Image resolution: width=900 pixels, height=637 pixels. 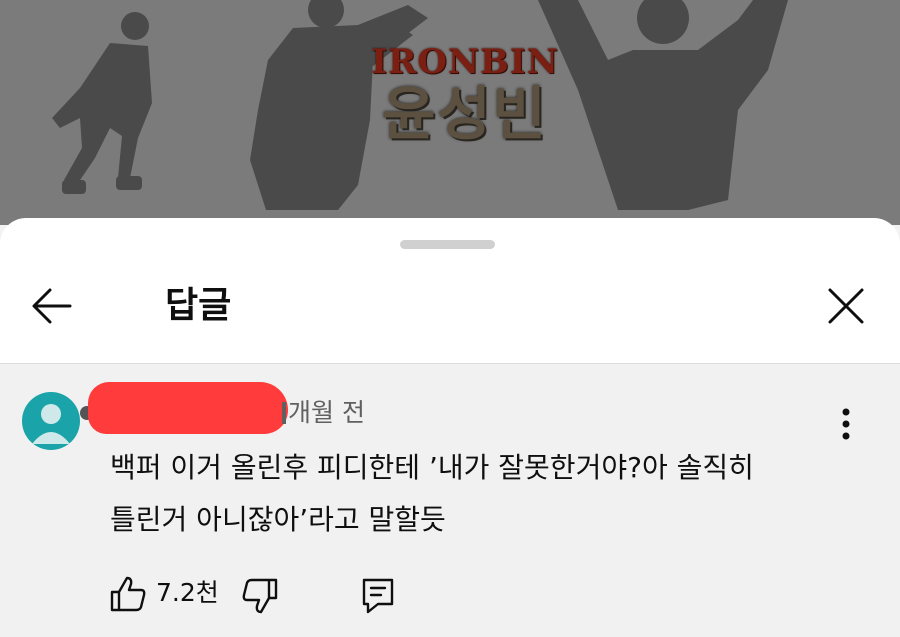 I want to click on show-logo-title: IRONBIN, so click(x=465, y=62).